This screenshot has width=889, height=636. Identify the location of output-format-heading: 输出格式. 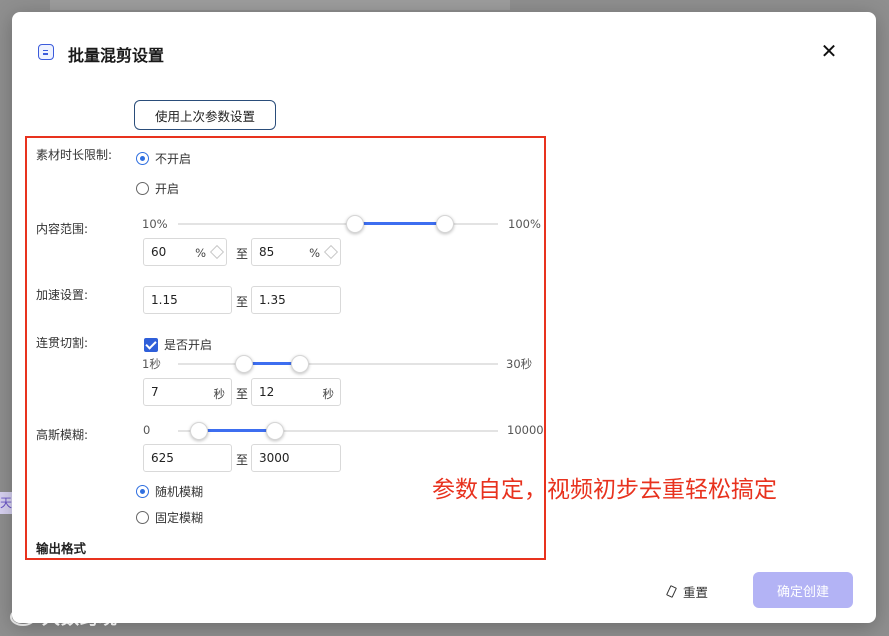
(61, 548).